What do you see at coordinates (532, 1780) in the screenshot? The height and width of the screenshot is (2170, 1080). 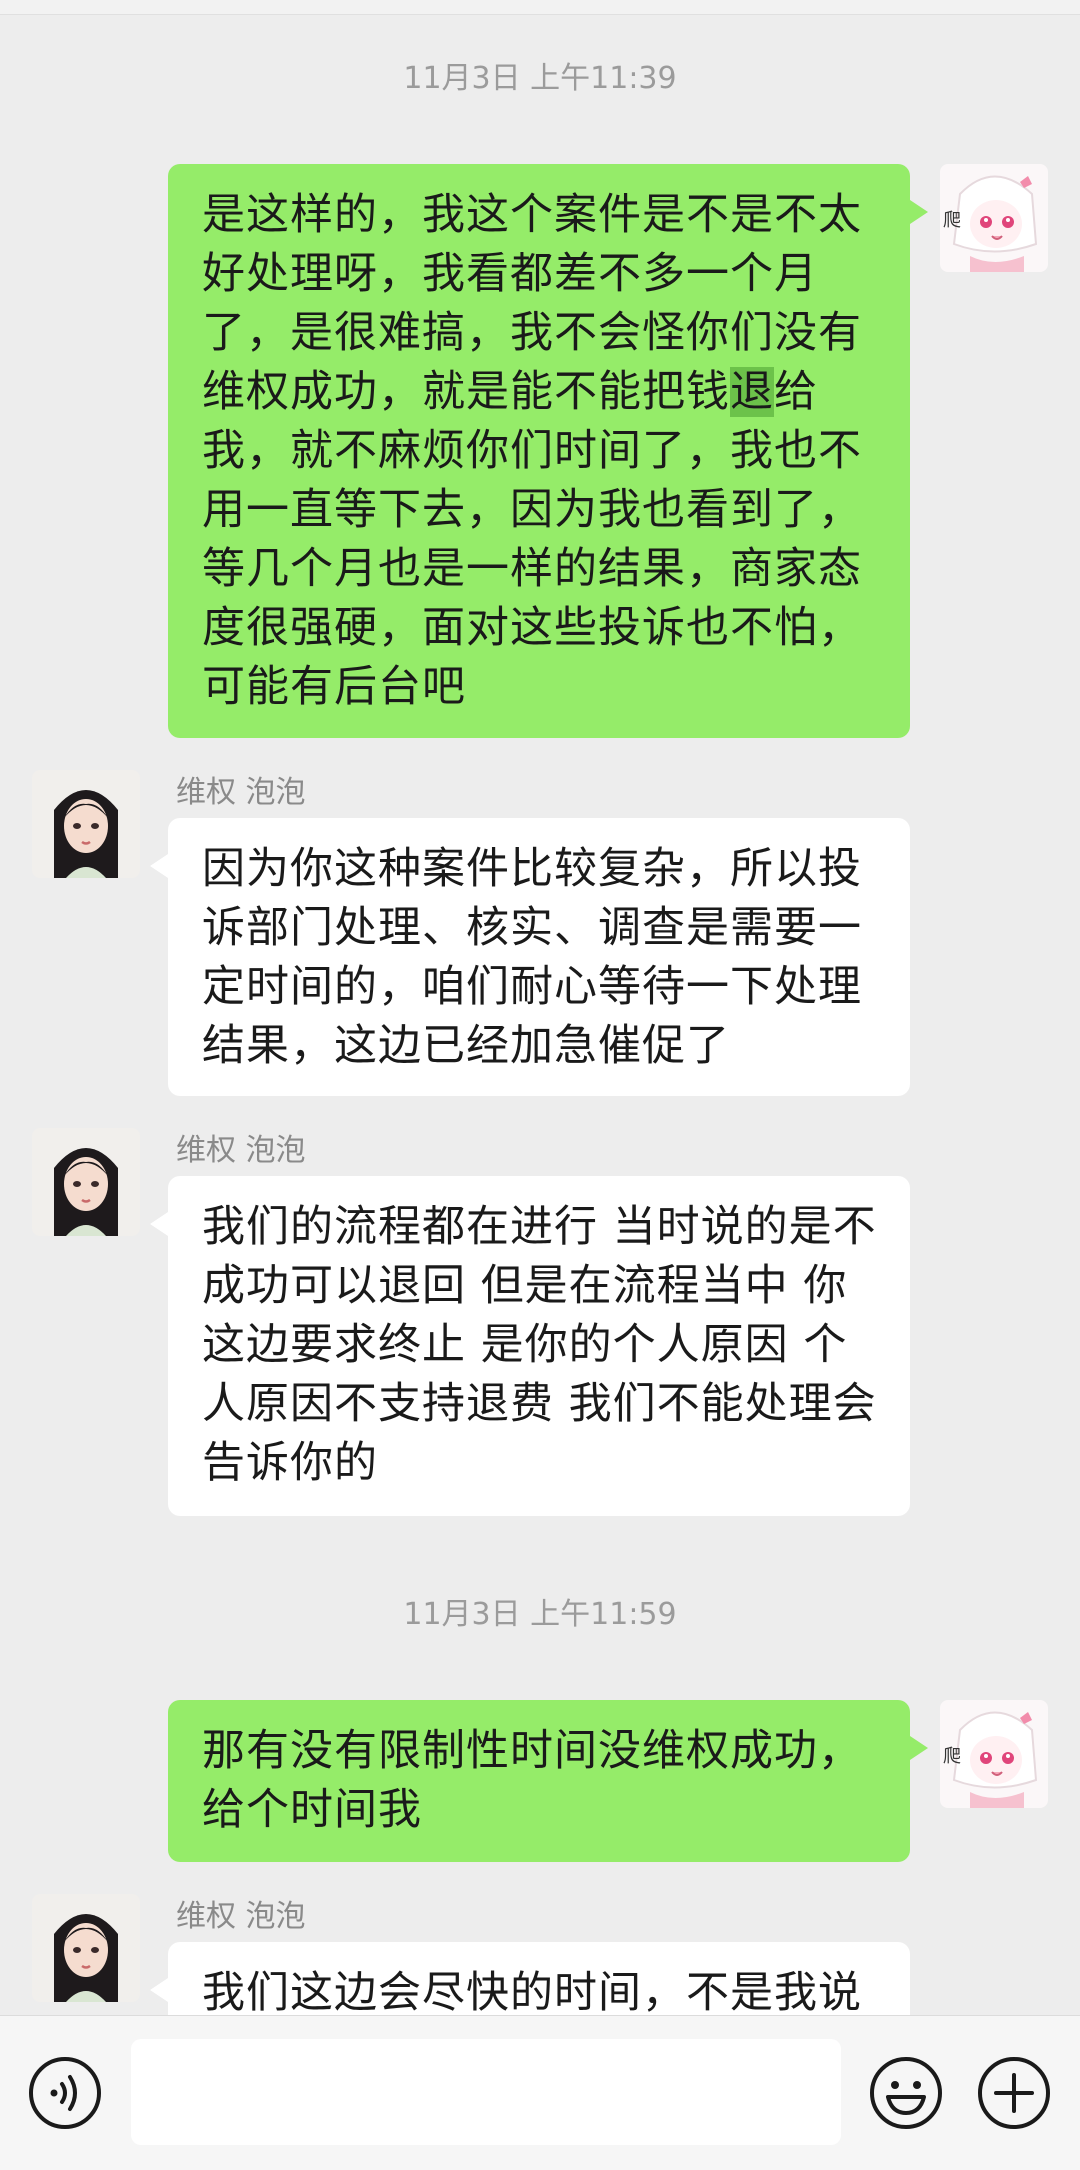 I see `message-text: 那有没有限制性时间没维权成功，给个时间我` at bounding box center [532, 1780].